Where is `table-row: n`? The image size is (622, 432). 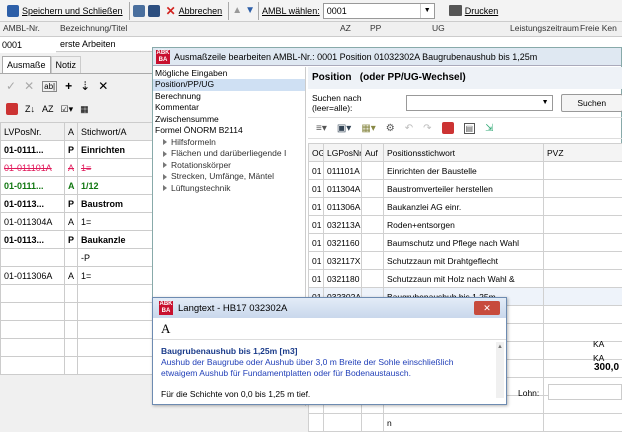 table-row: n is located at coordinates (465, 423).